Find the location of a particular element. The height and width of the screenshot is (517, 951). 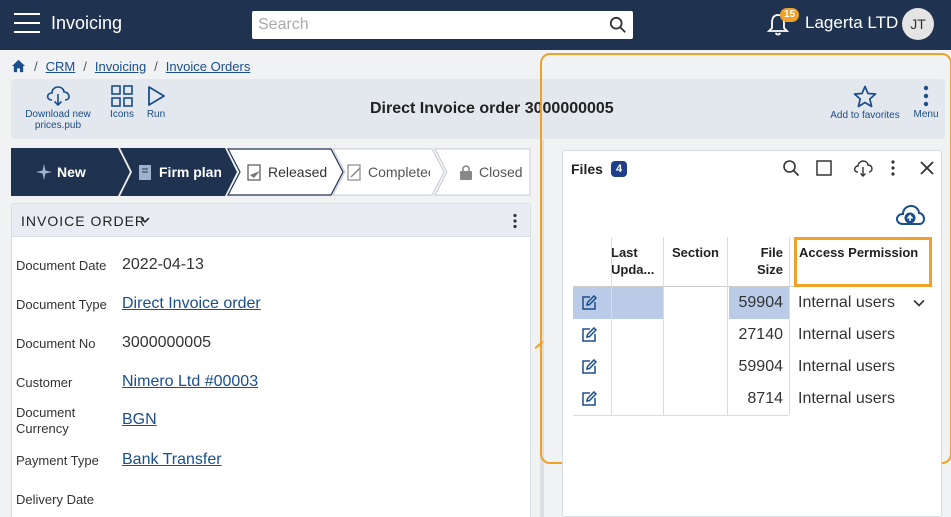

play-icon is located at coordinates (156, 96).